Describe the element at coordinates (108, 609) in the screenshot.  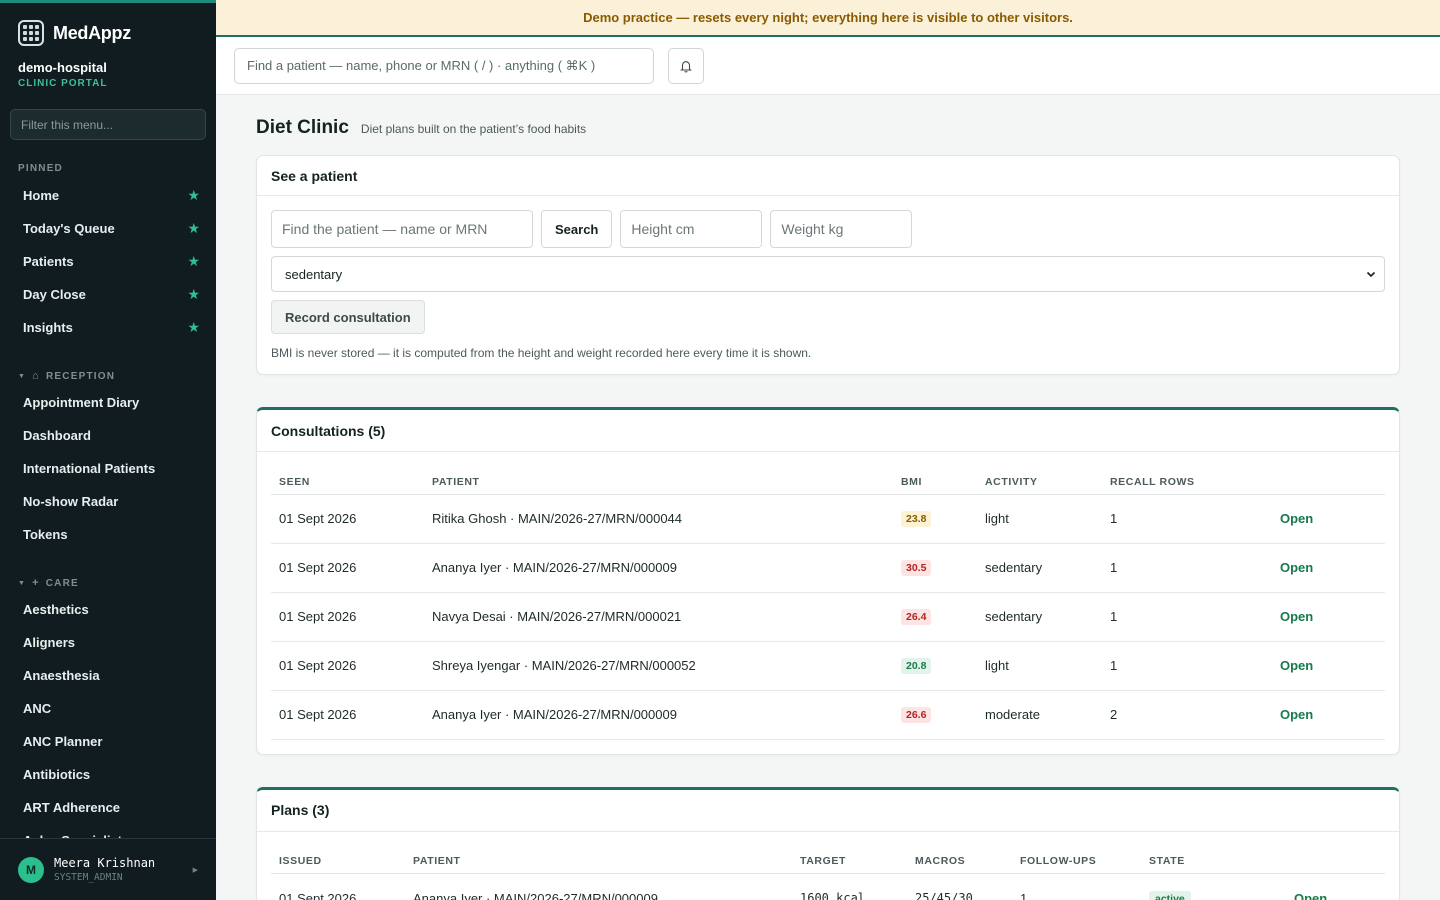
I see `sidebar-item-aesthetics: Aesthetics` at that location.